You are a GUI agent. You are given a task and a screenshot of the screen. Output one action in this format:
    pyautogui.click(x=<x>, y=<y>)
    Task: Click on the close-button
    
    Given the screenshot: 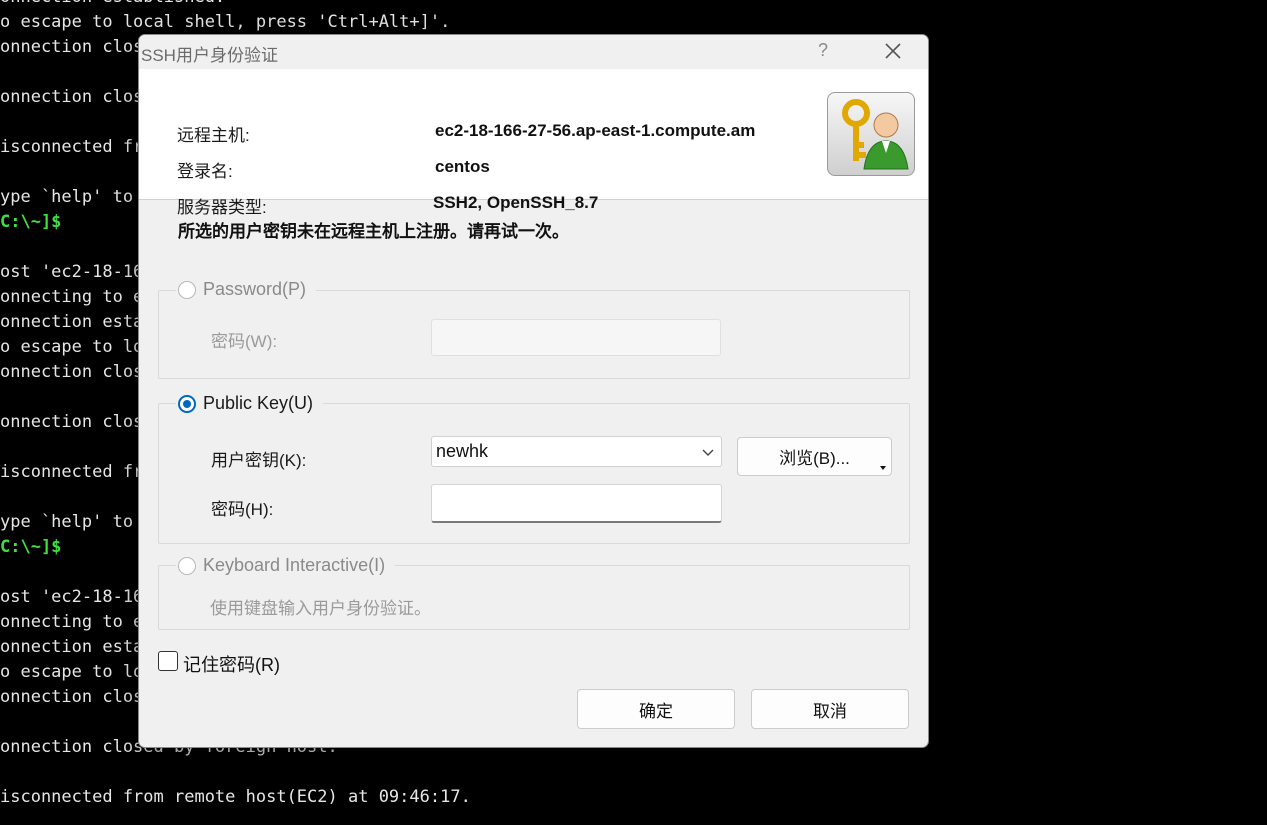 What is the action you would take?
    pyautogui.click(x=893, y=51)
    